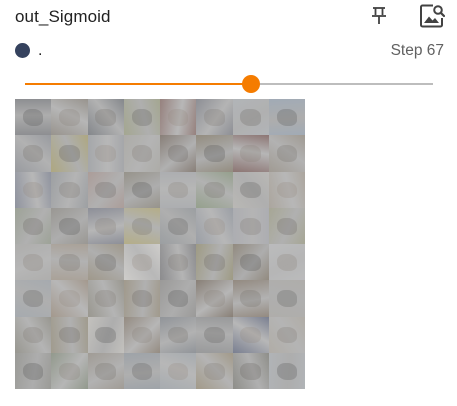  I want to click on pin-button, so click(379, 16).